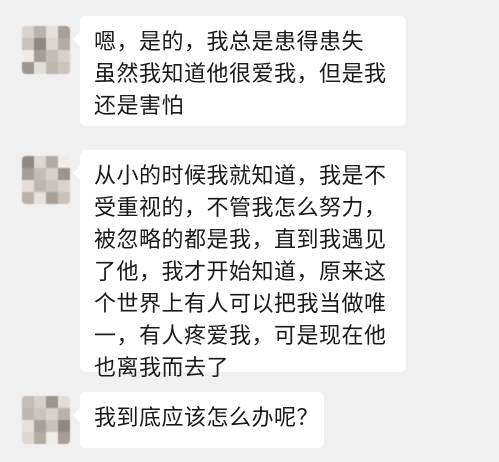 Image resolution: width=499 pixels, height=462 pixels. I want to click on message-text-line: 还是害怕, so click(139, 106).